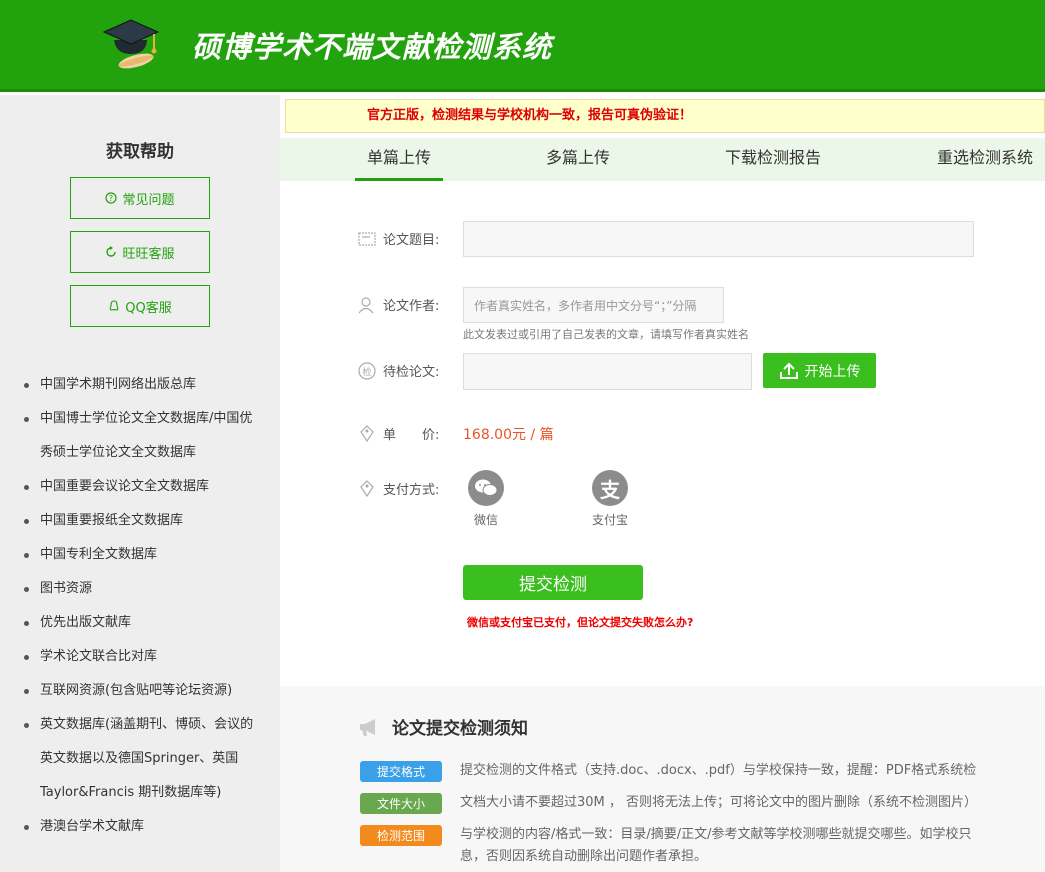 The height and width of the screenshot is (872, 1045). What do you see at coordinates (142, 589) in the screenshot?
I see `list-item: 图书资源` at bounding box center [142, 589].